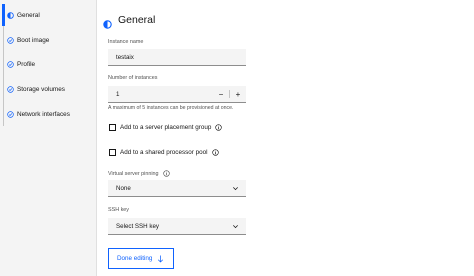  Describe the element at coordinates (177, 188) in the screenshot. I see `server-pinning-select: None` at that location.